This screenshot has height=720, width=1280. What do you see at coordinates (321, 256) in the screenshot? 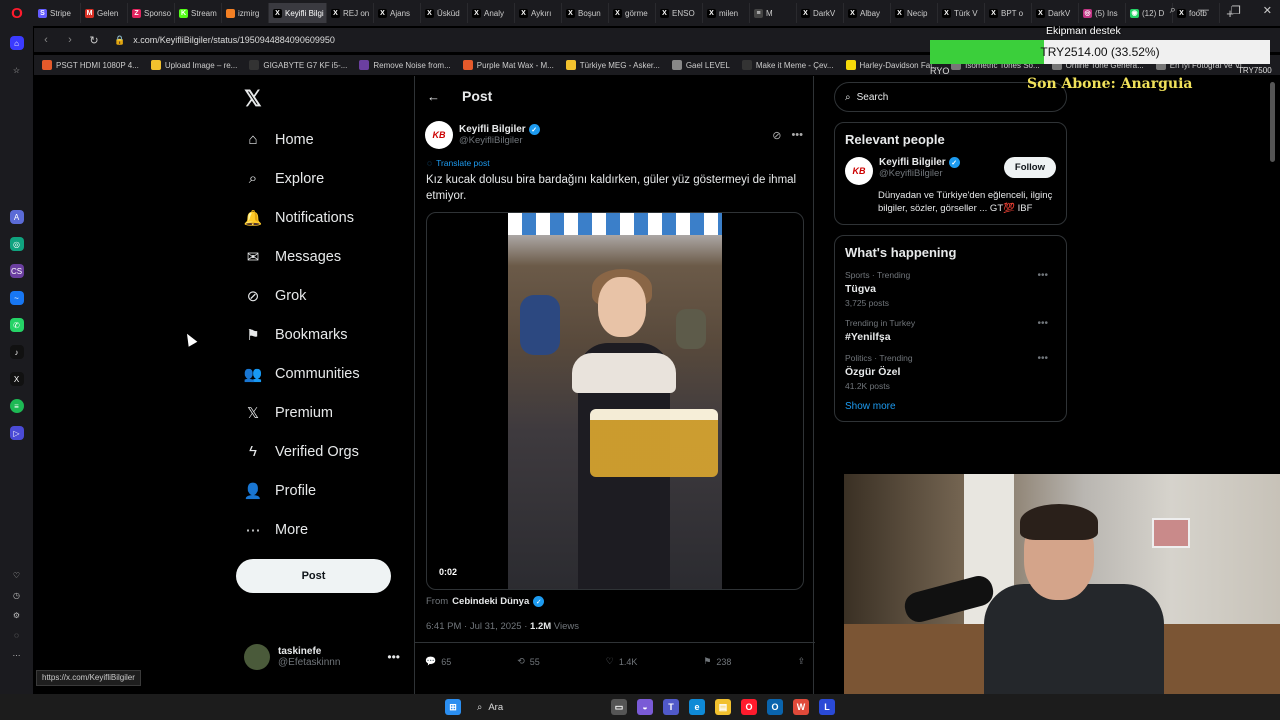
I see `nav-item-messages: ✉ Messages` at bounding box center [321, 256].